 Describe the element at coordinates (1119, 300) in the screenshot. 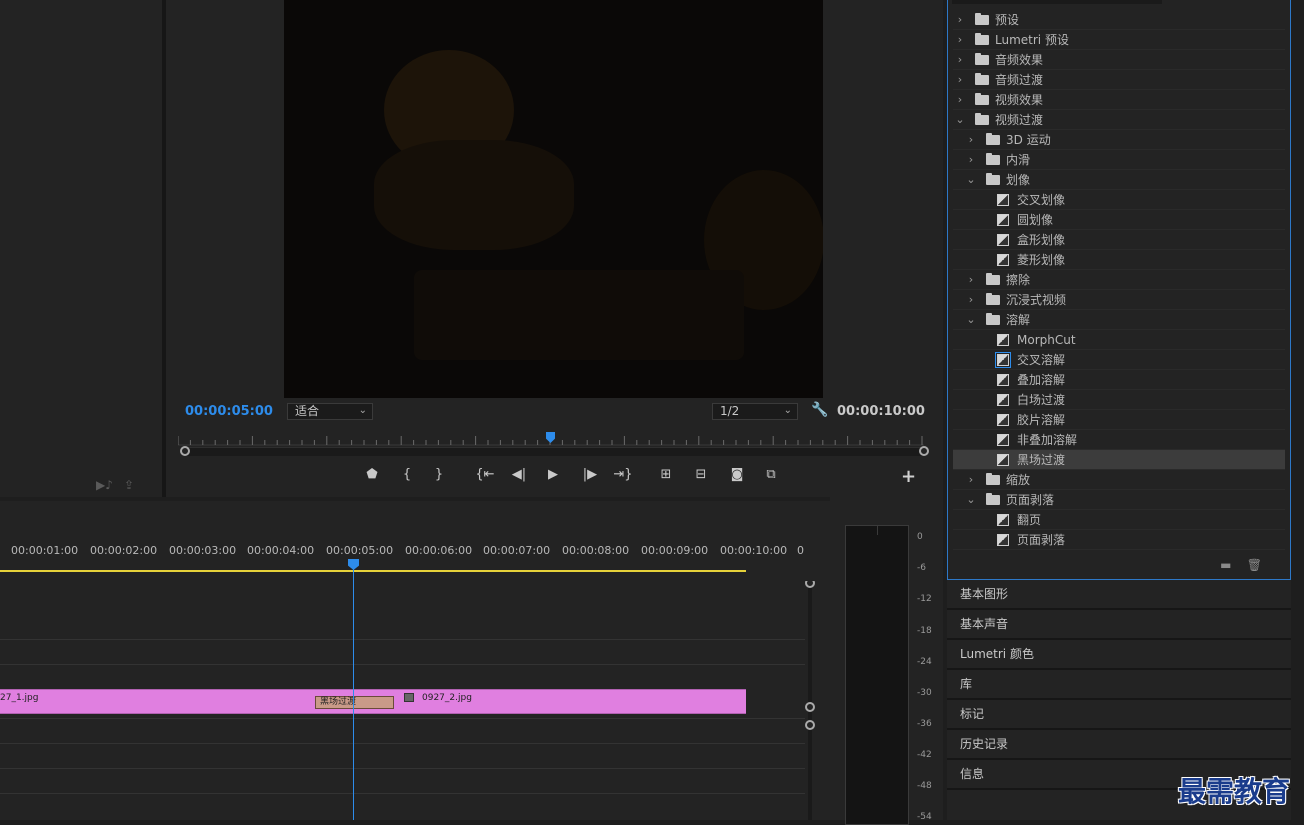

I see `effects-folder-row: › 沉浸式视频` at that location.